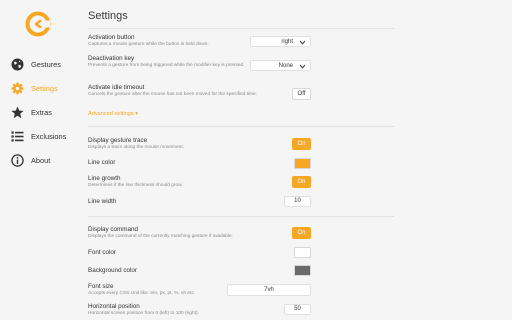  Describe the element at coordinates (269, 290) in the screenshot. I see `font-size-input: 7vh` at that location.